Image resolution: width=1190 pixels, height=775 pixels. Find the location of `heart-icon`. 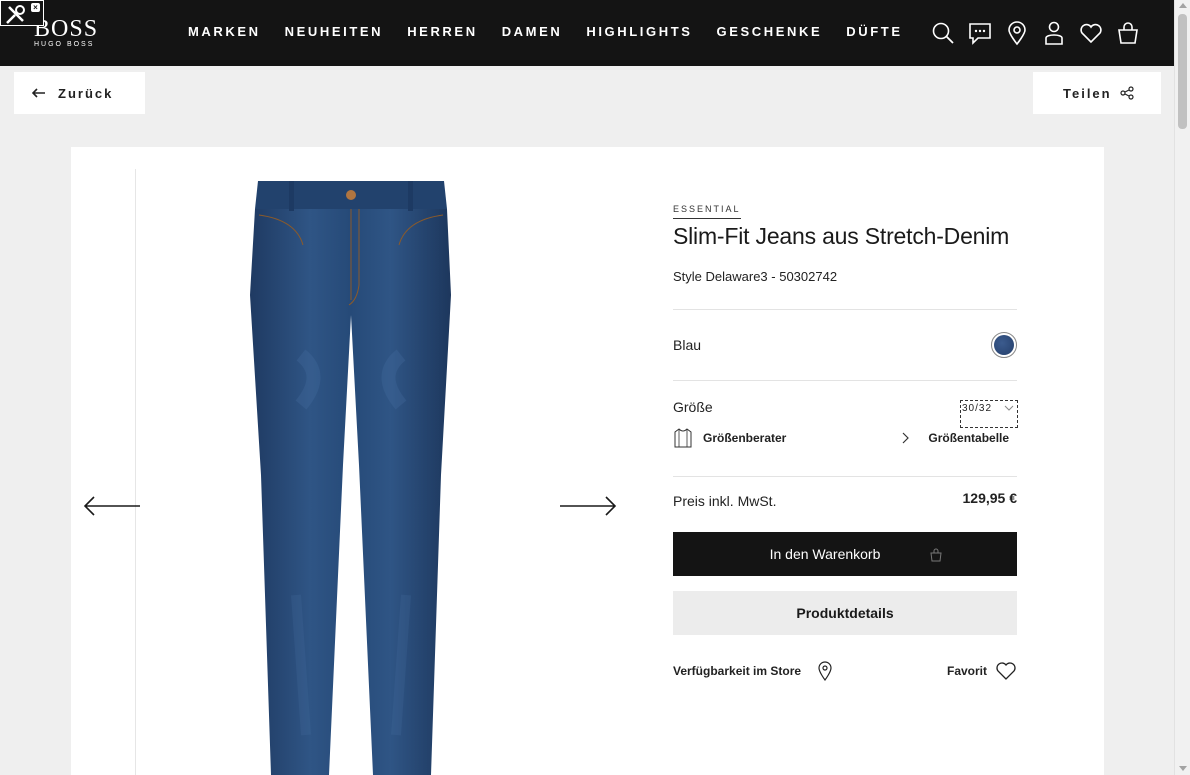

heart-icon is located at coordinates (1006, 671).